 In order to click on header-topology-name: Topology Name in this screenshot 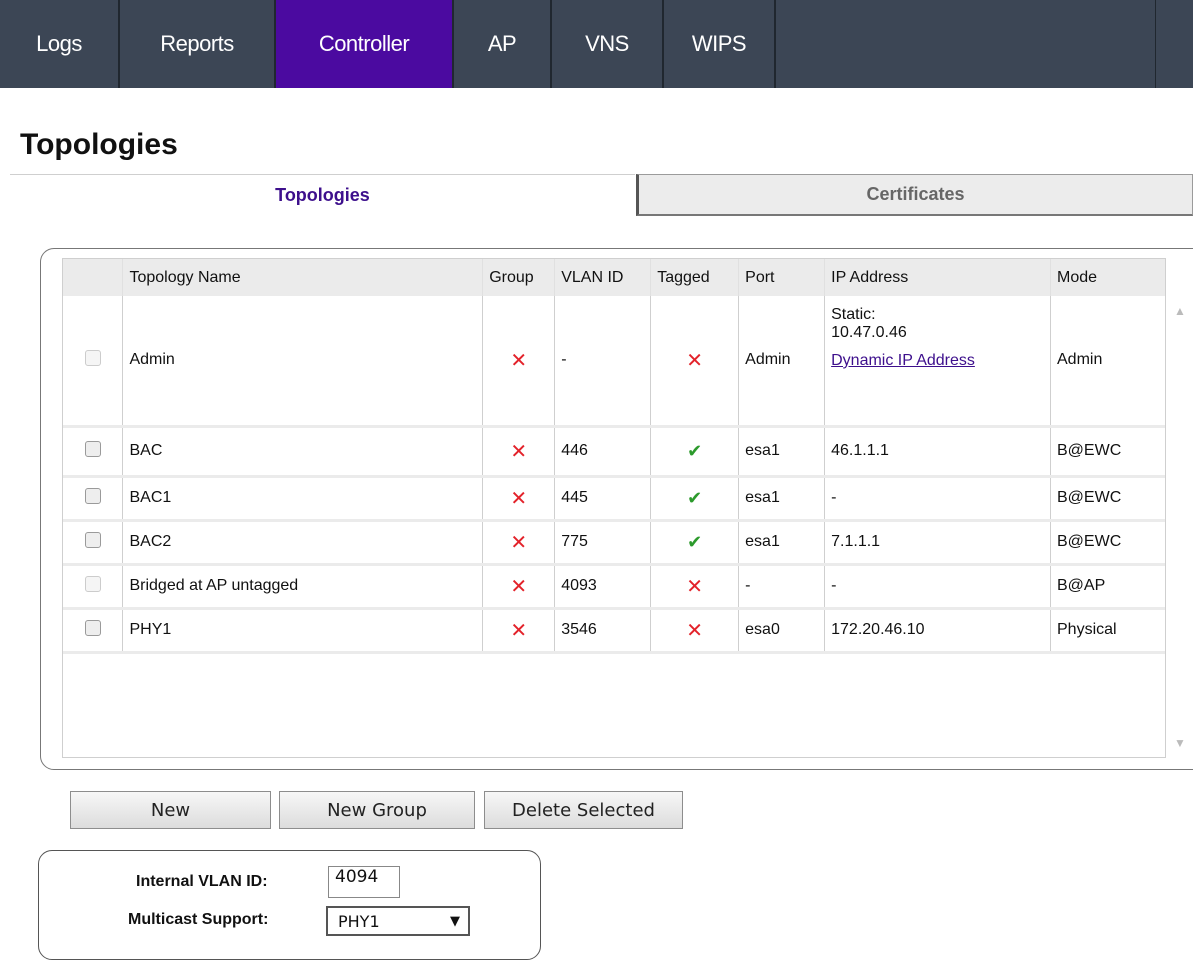, I will do `click(303, 277)`.